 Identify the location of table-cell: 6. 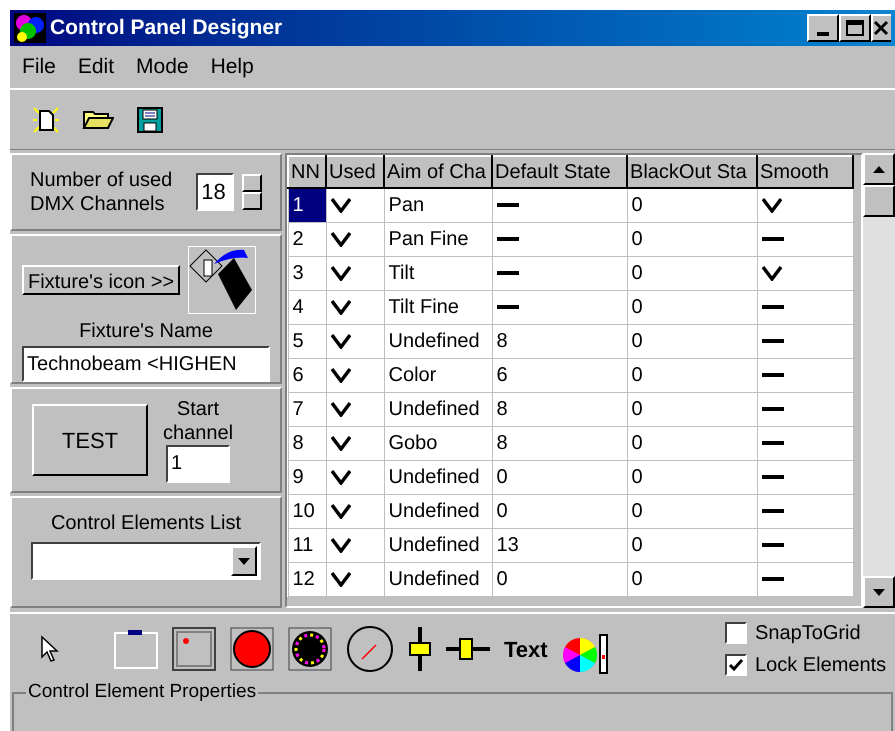
(559, 375).